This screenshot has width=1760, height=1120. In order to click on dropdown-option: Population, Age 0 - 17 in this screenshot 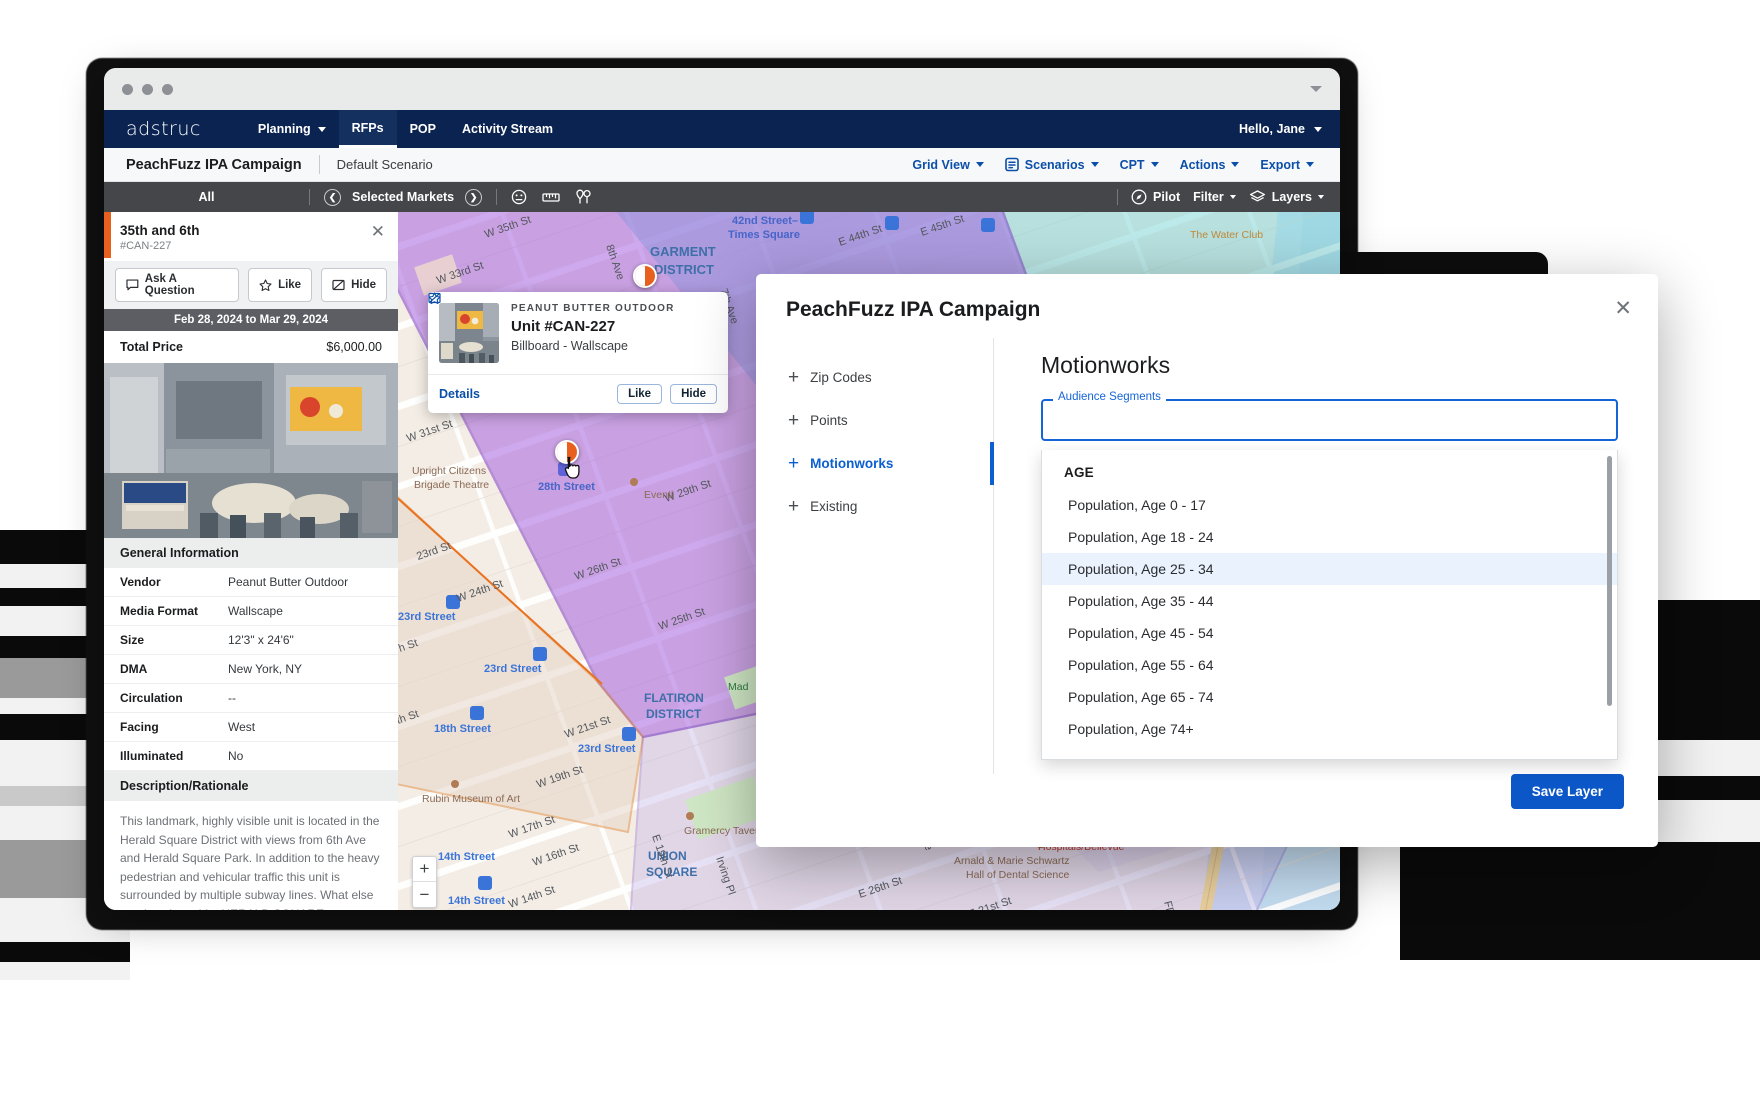, I will do `click(1329, 505)`.